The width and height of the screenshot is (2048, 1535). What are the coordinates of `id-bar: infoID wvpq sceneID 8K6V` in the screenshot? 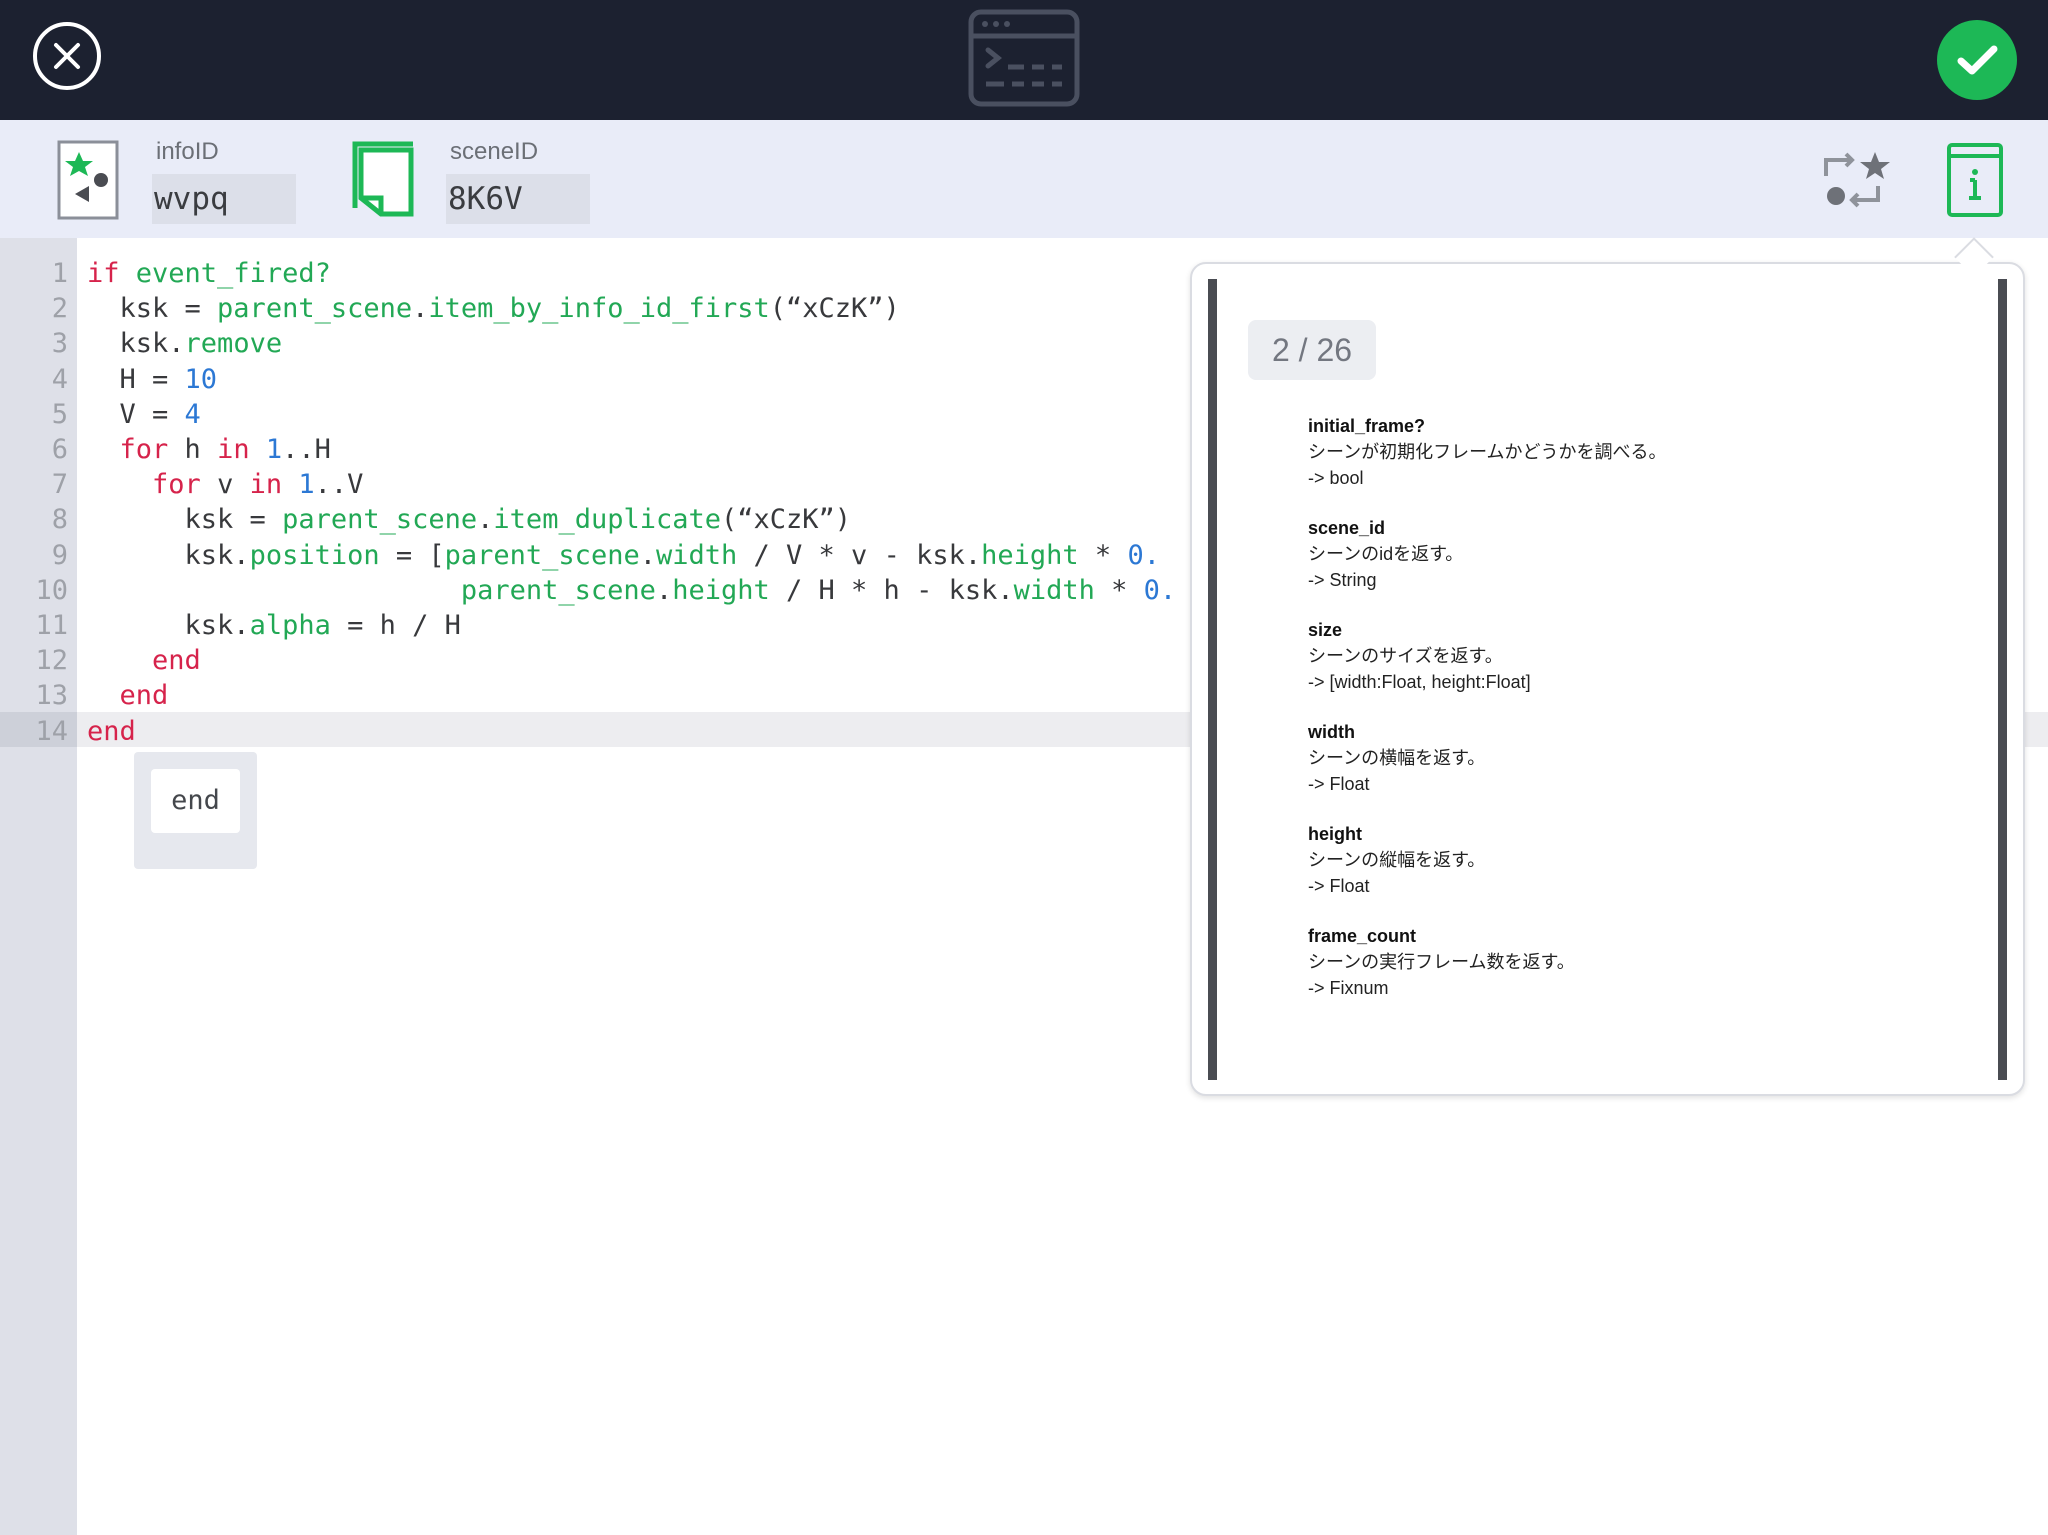 It's located at (1024, 179).